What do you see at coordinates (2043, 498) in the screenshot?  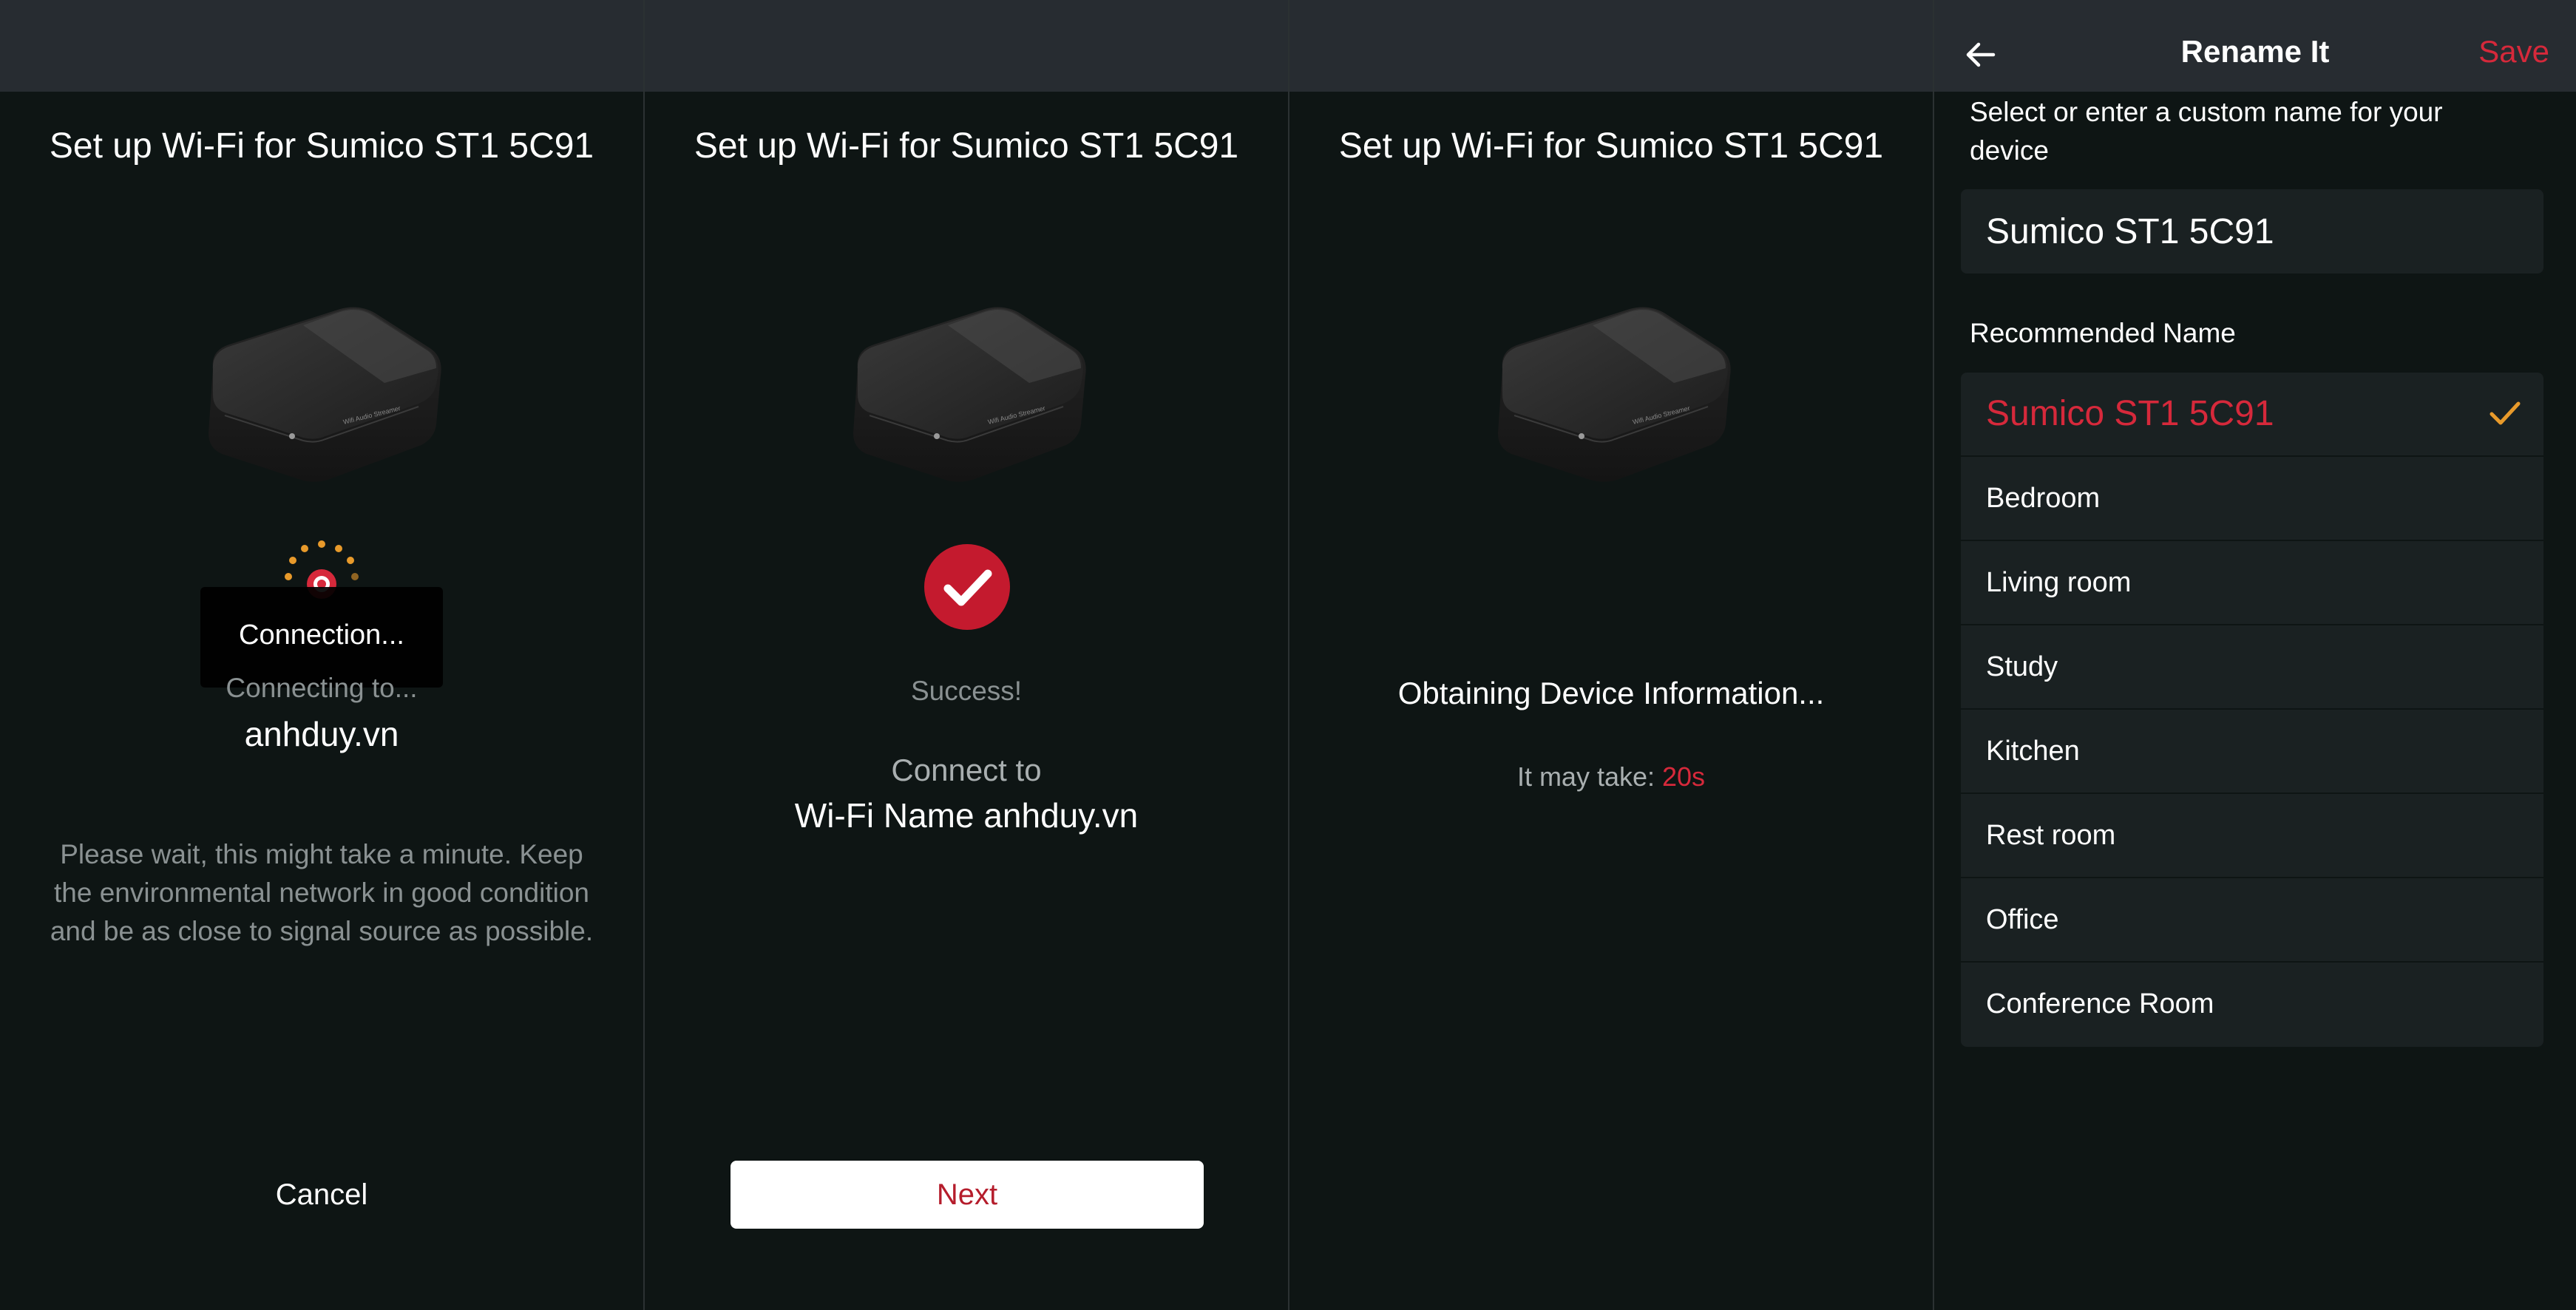 I see `name-option-label: Bedroom` at bounding box center [2043, 498].